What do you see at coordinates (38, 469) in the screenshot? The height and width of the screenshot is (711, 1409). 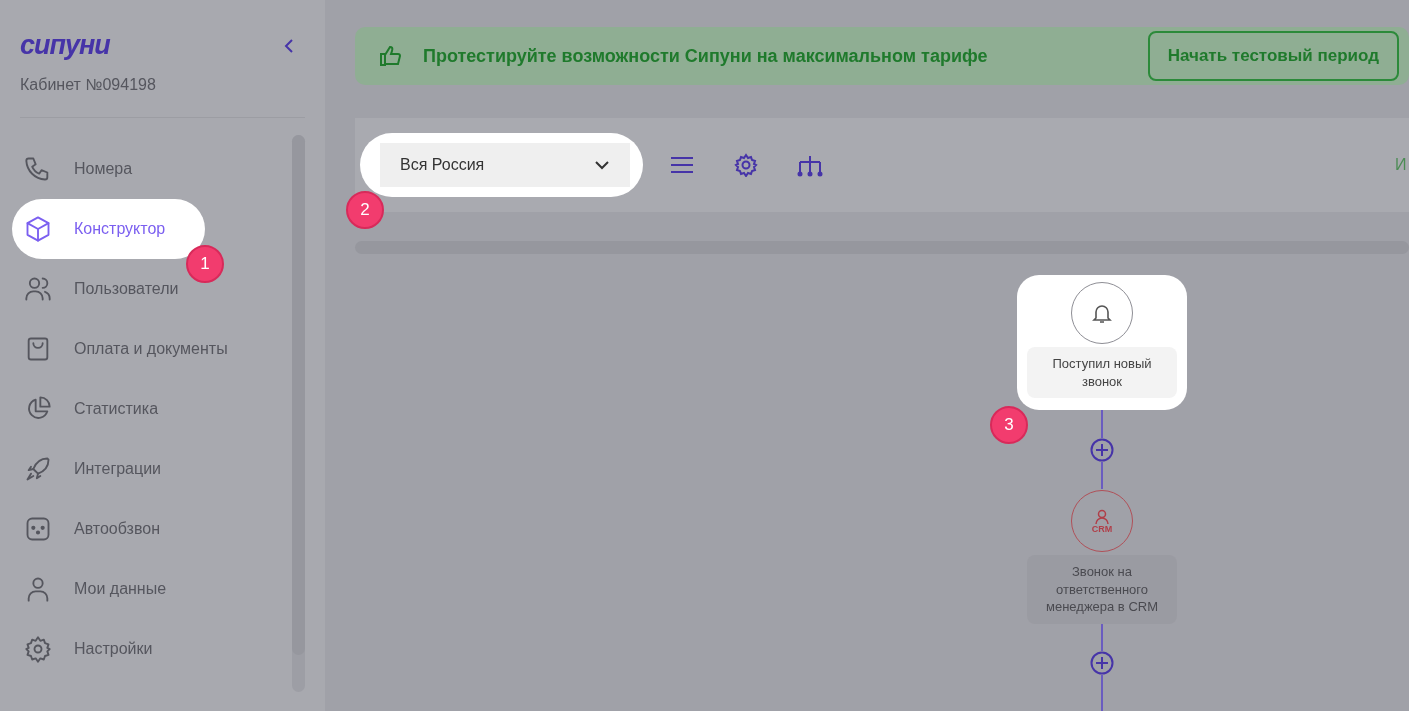 I see `rocket-icon` at bounding box center [38, 469].